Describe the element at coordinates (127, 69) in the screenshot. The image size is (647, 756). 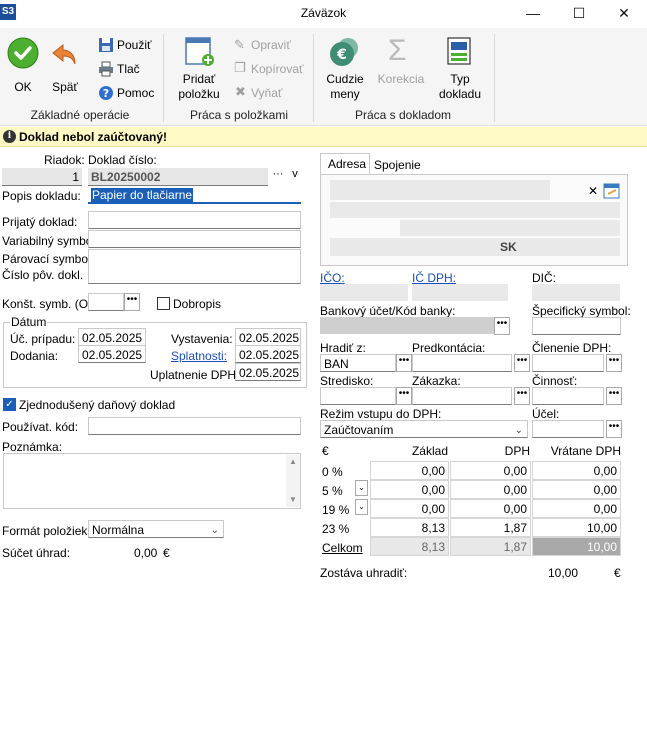
I see `print-button: Tlač` at that location.